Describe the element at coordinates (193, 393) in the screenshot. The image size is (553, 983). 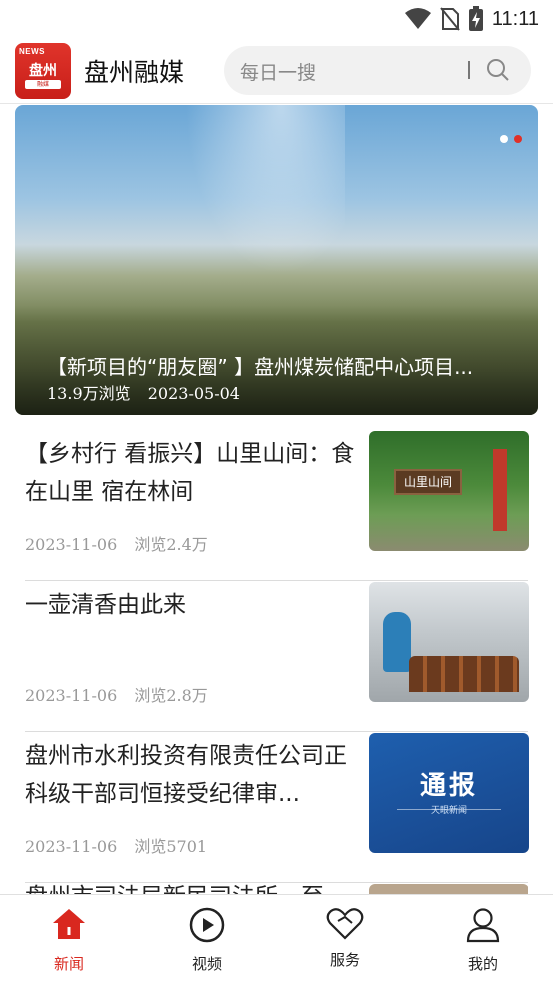
I see `banner-date: 2023-05-04` at that location.